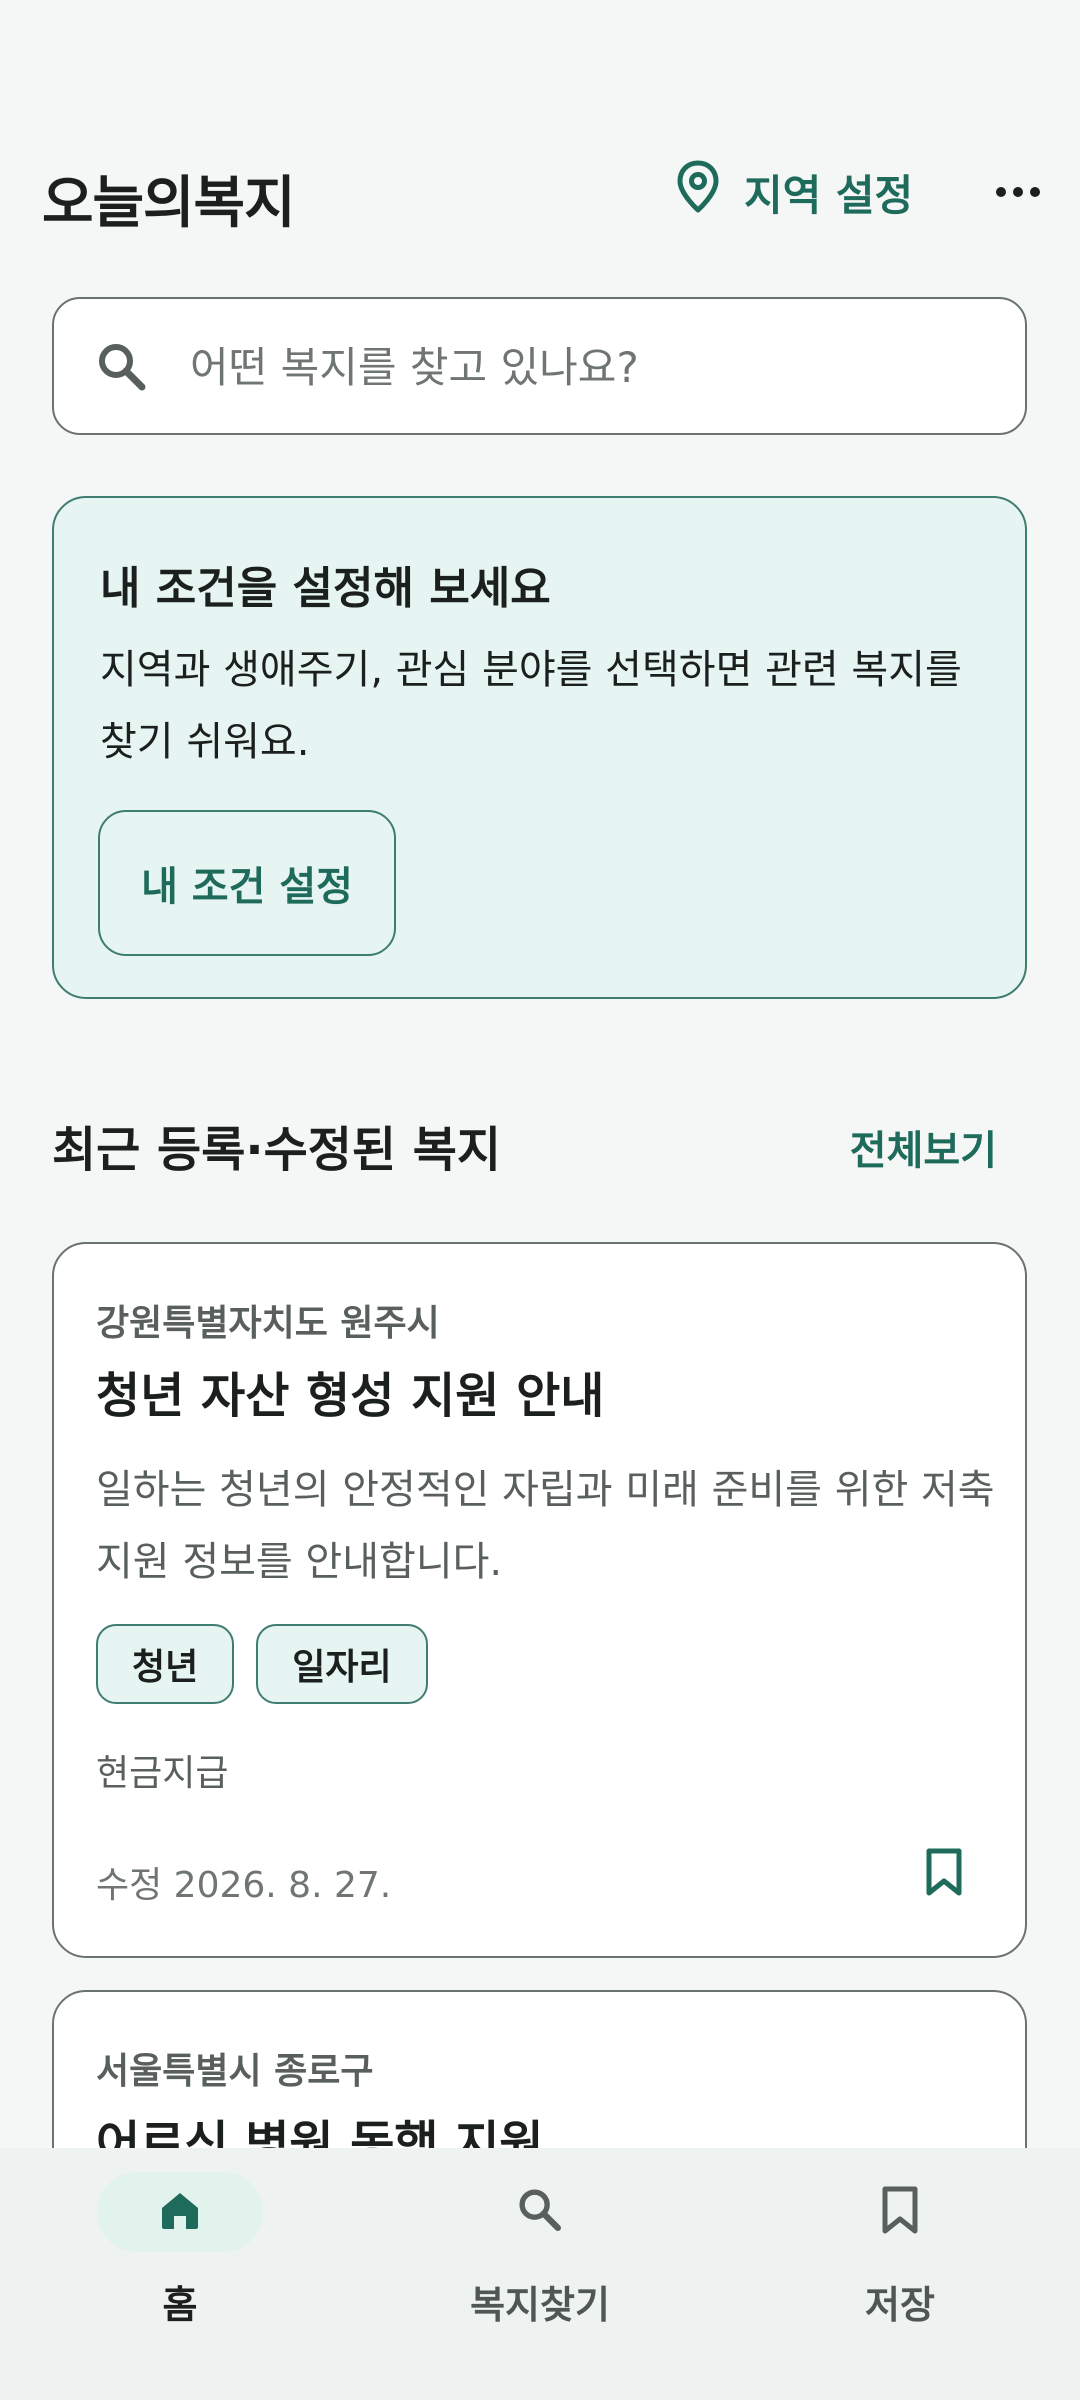 The image size is (1080, 2400). What do you see at coordinates (162, 1773) in the screenshot?
I see `support-type: 현금지급` at bounding box center [162, 1773].